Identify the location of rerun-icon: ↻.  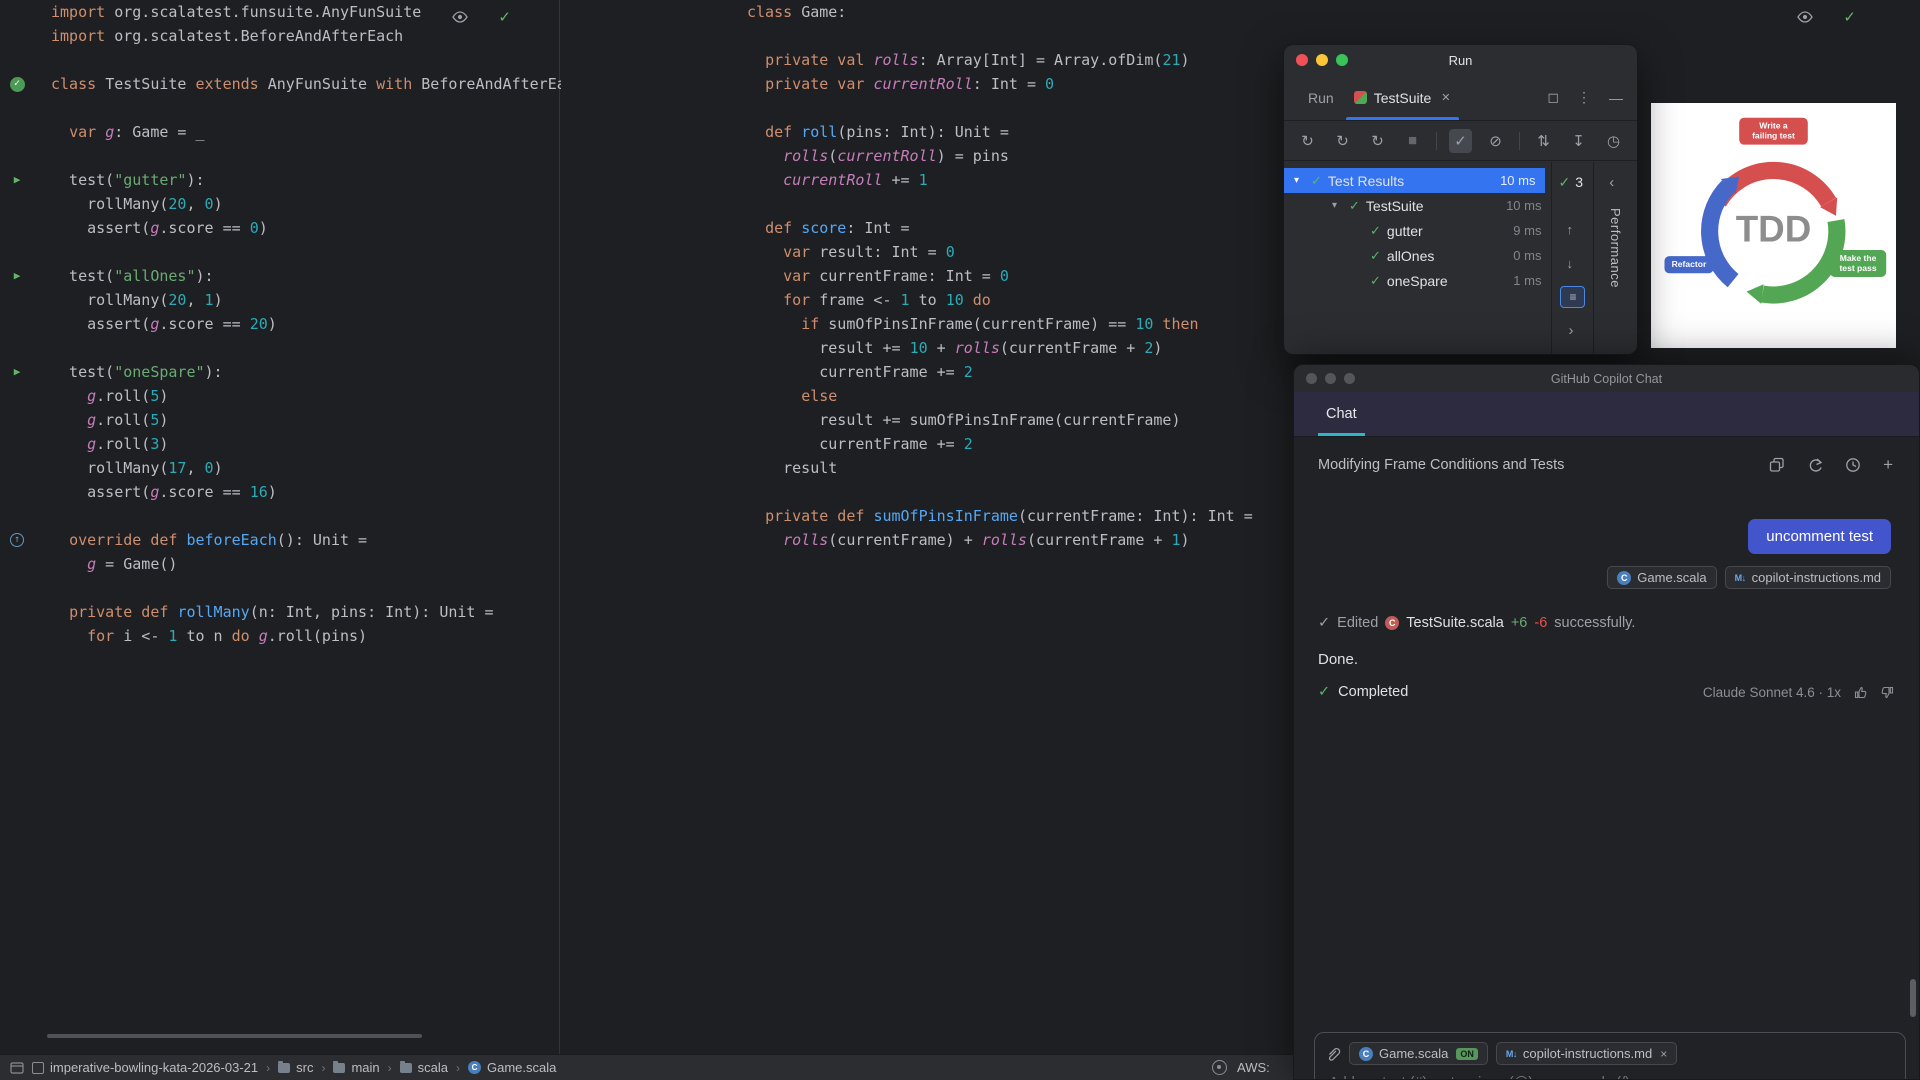
(1307, 141).